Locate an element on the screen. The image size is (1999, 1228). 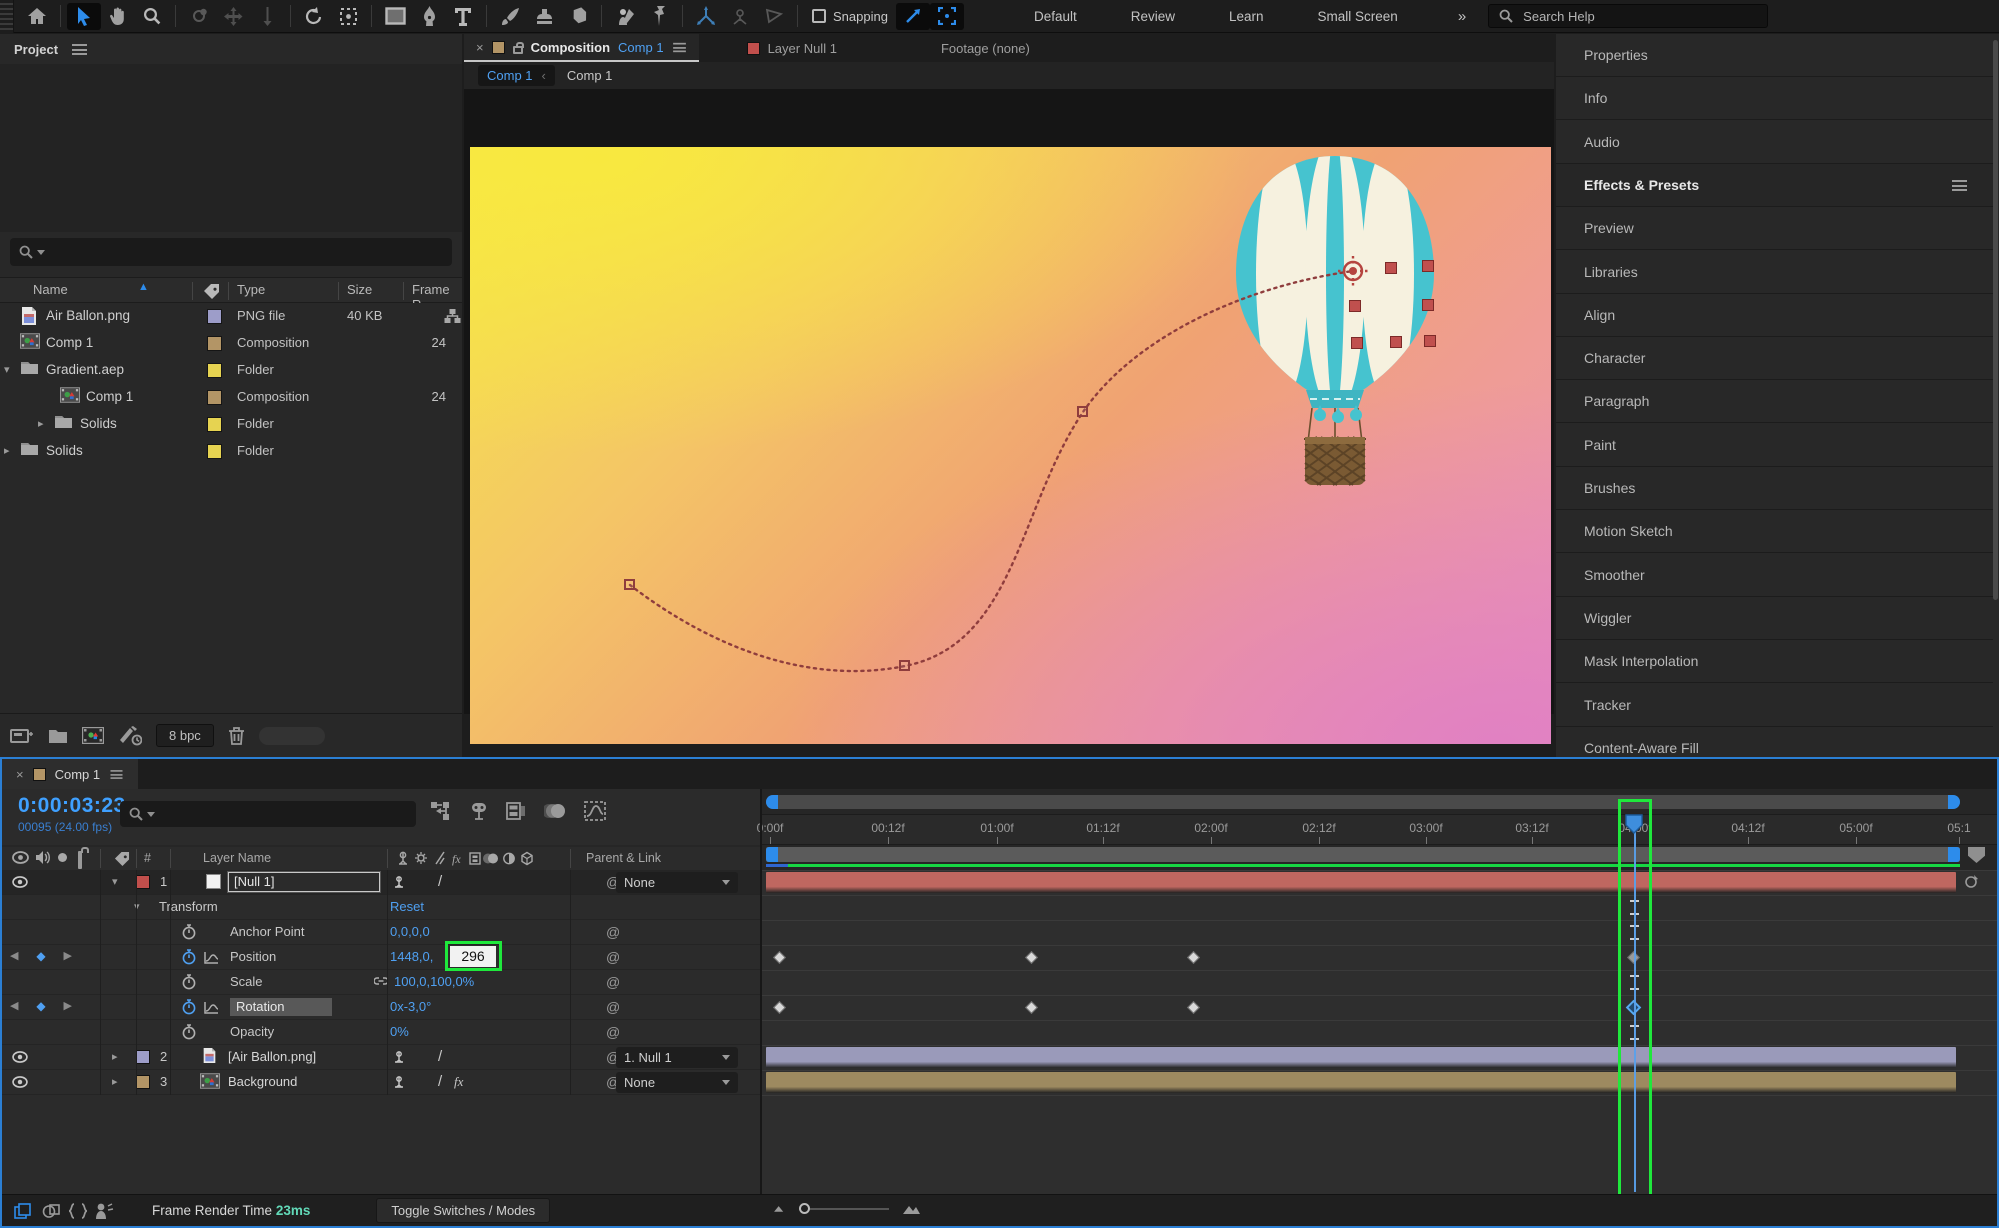
bit-depth-button: 8 bpc is located at coordinates (185, 735).